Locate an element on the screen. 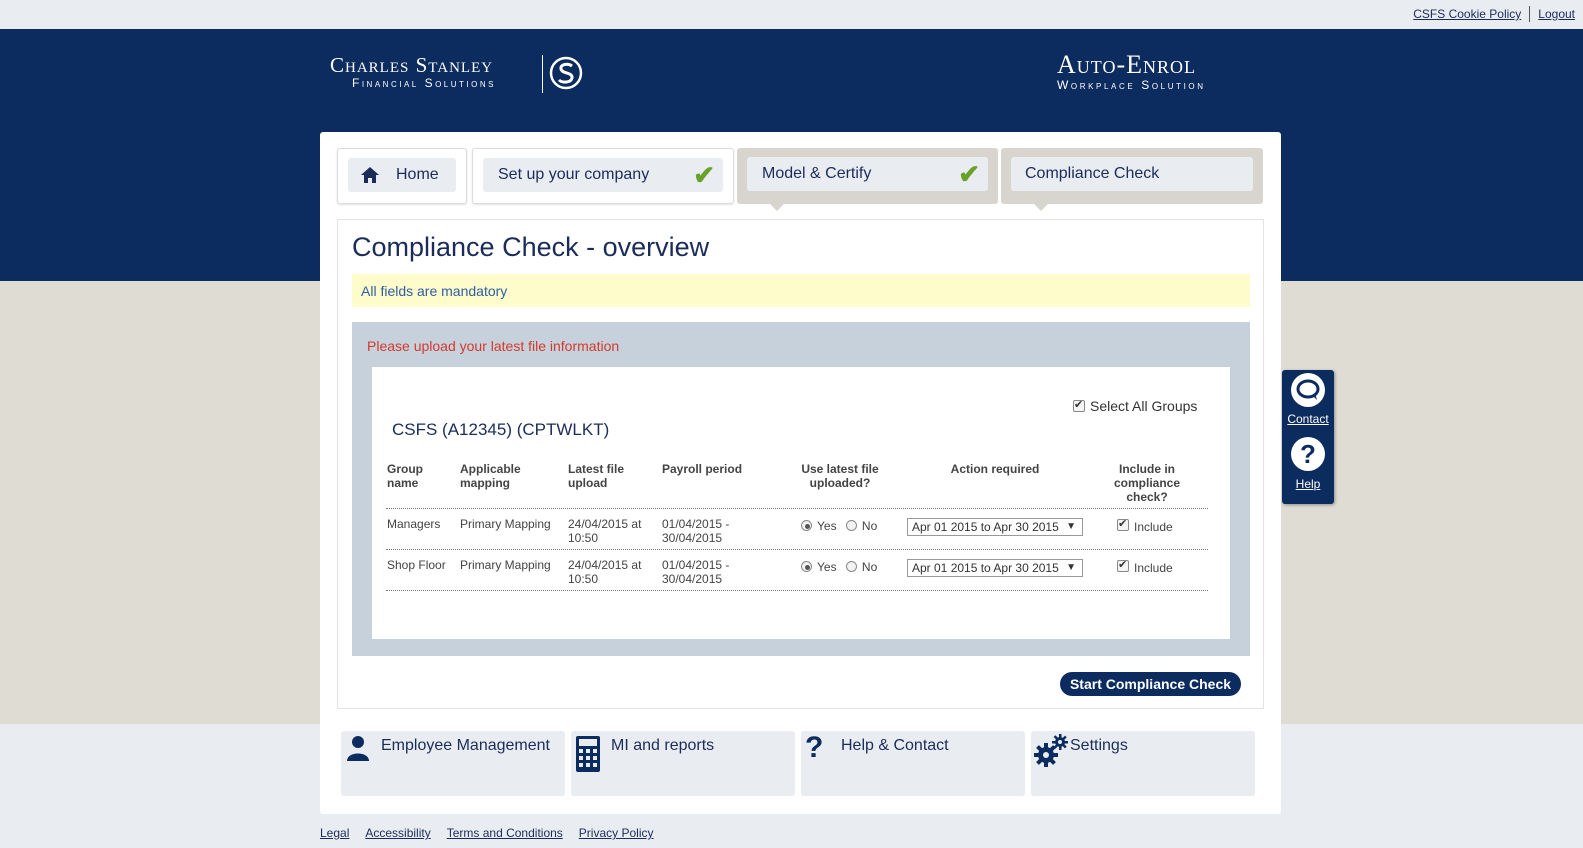 This screenshot has height=848, width=1583. header-latest-file-upload: Latest file upload is located at coordinates (596, 476).